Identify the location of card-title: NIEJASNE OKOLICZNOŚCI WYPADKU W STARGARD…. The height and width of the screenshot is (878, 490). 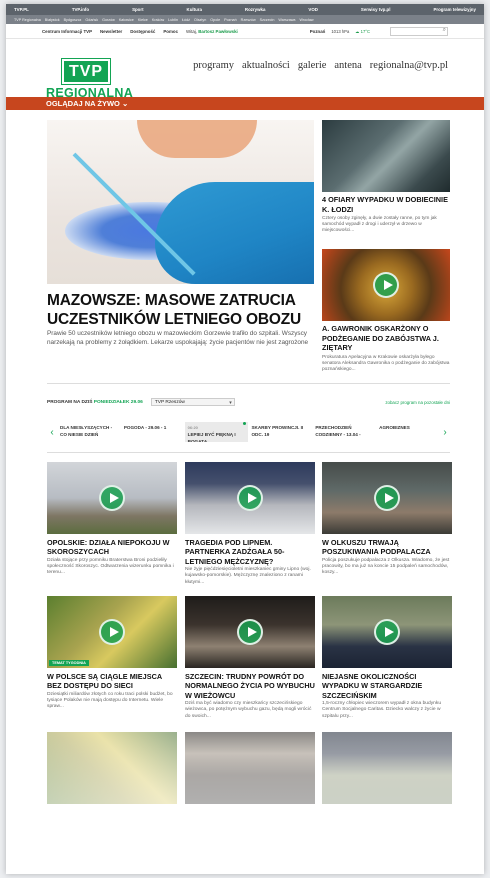
(387, 686).